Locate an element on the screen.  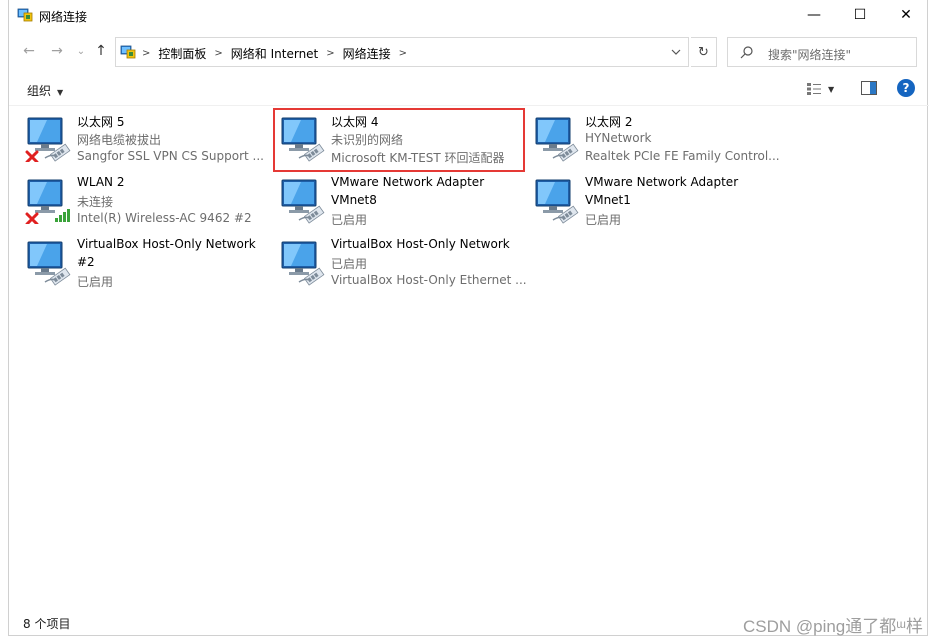
maximize-button: ☐ is located at coordinates (860, 15).